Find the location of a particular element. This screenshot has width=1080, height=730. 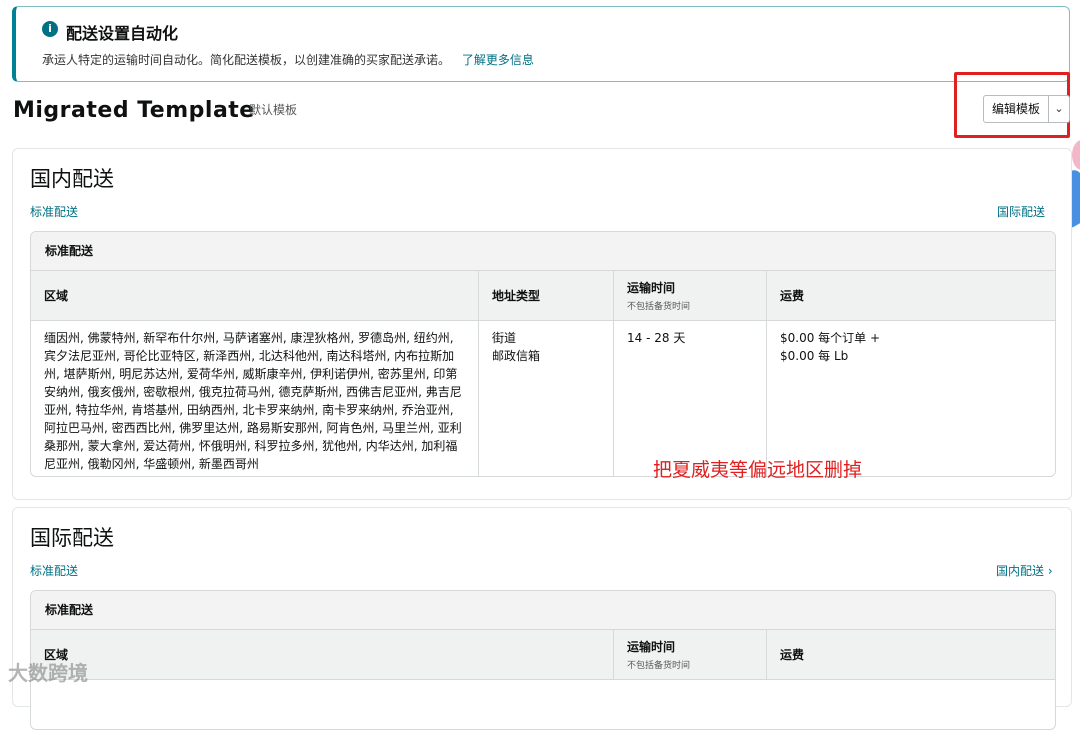

international-standard-link: 标准配送 is located at coordinates (54, 570).